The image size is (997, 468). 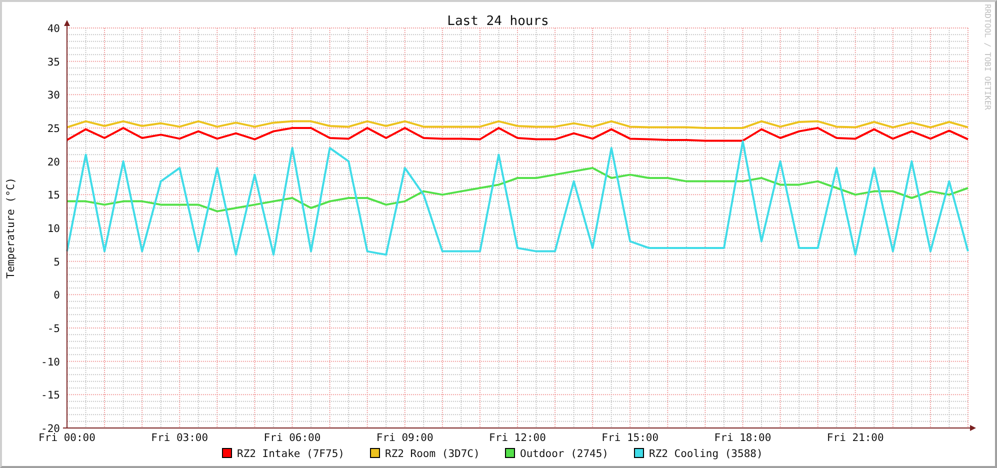 I want to click on y-tick-label: 5, so click(x=57, y=262).